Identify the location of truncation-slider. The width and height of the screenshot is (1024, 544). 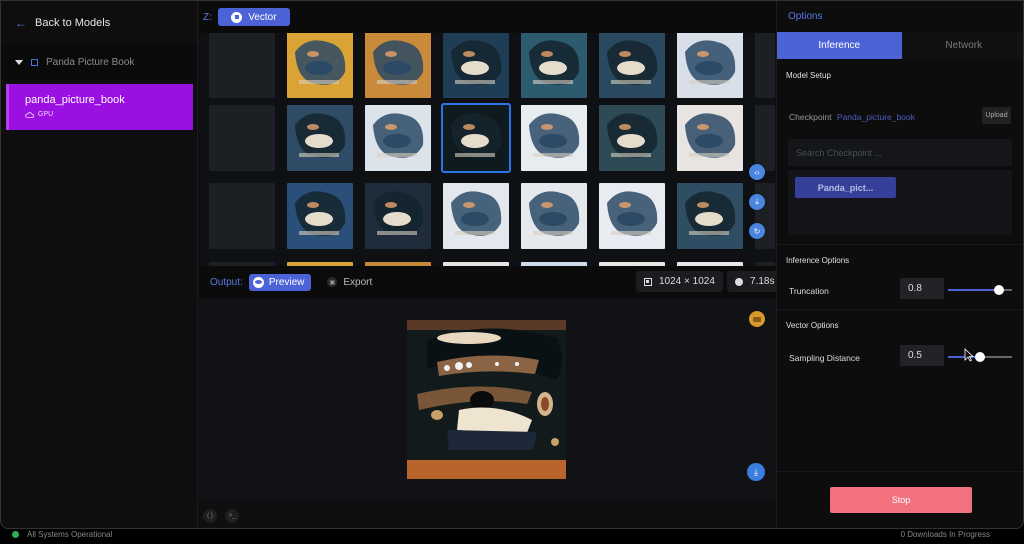
(980, 290).